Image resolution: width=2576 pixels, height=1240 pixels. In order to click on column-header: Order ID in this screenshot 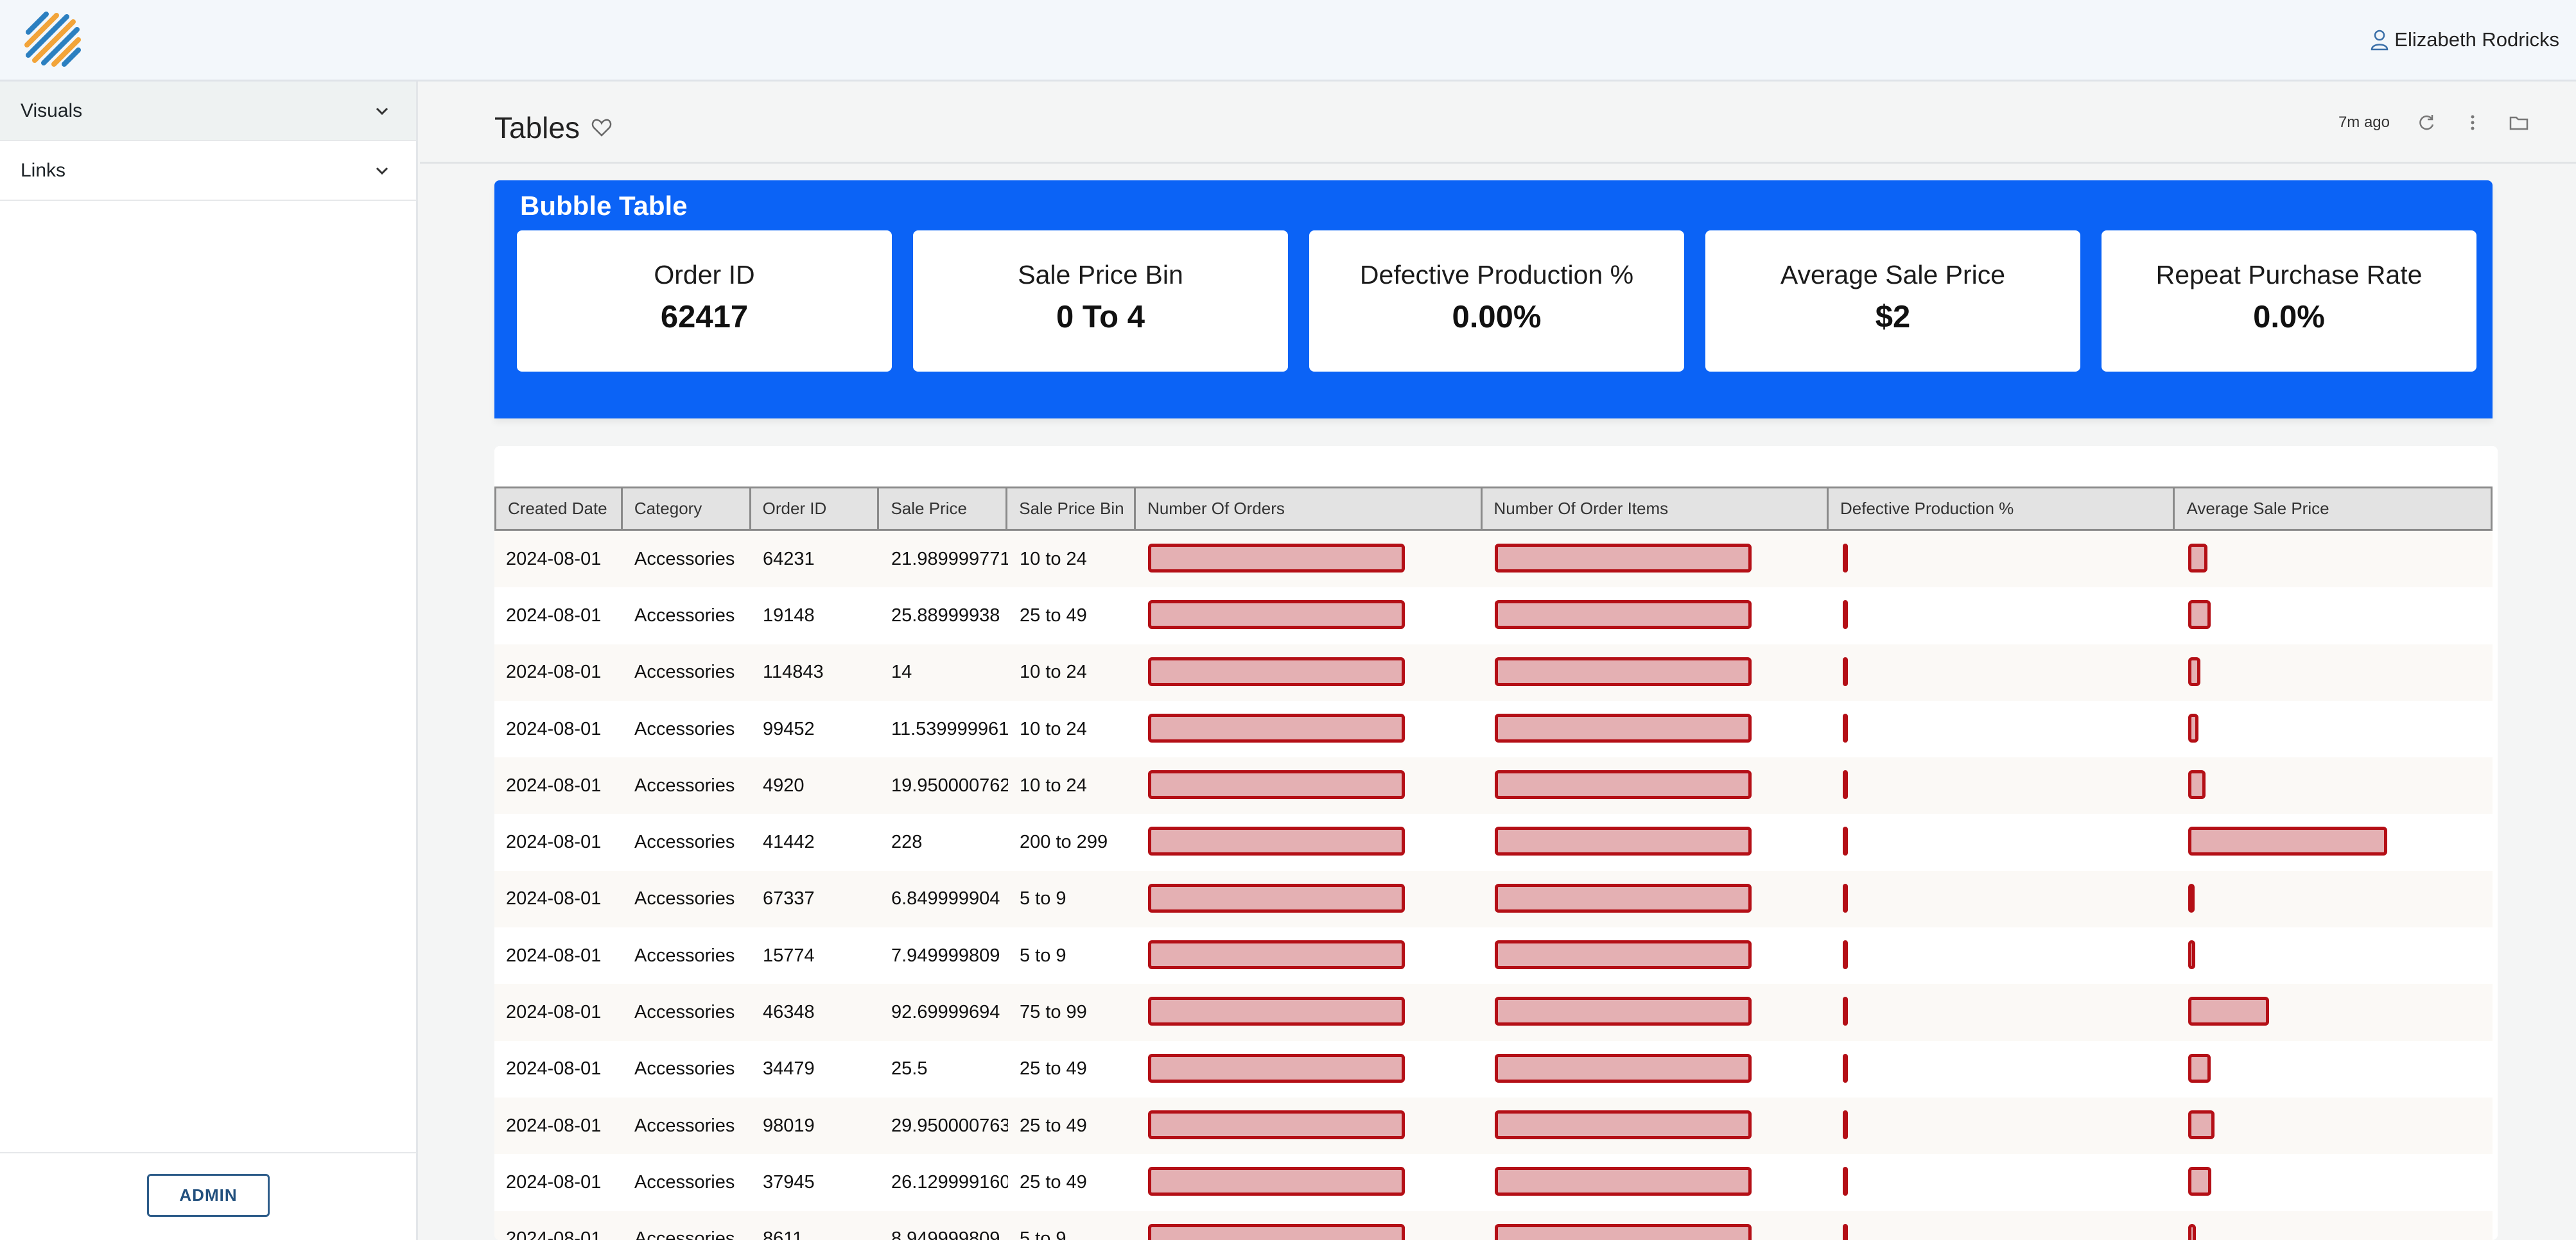, I will do `click(815, 508)`.